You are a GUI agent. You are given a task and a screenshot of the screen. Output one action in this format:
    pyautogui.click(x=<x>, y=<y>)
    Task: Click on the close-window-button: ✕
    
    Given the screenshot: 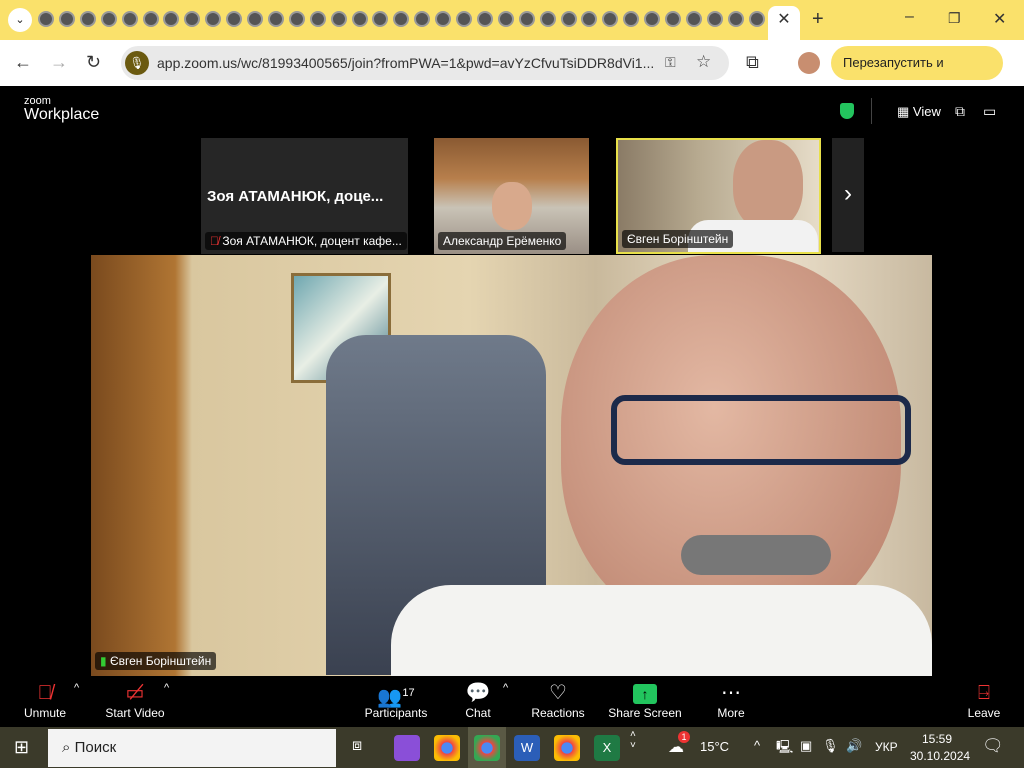 What is the action you would take?
    pyautogui.click(x=999, y=19)
    